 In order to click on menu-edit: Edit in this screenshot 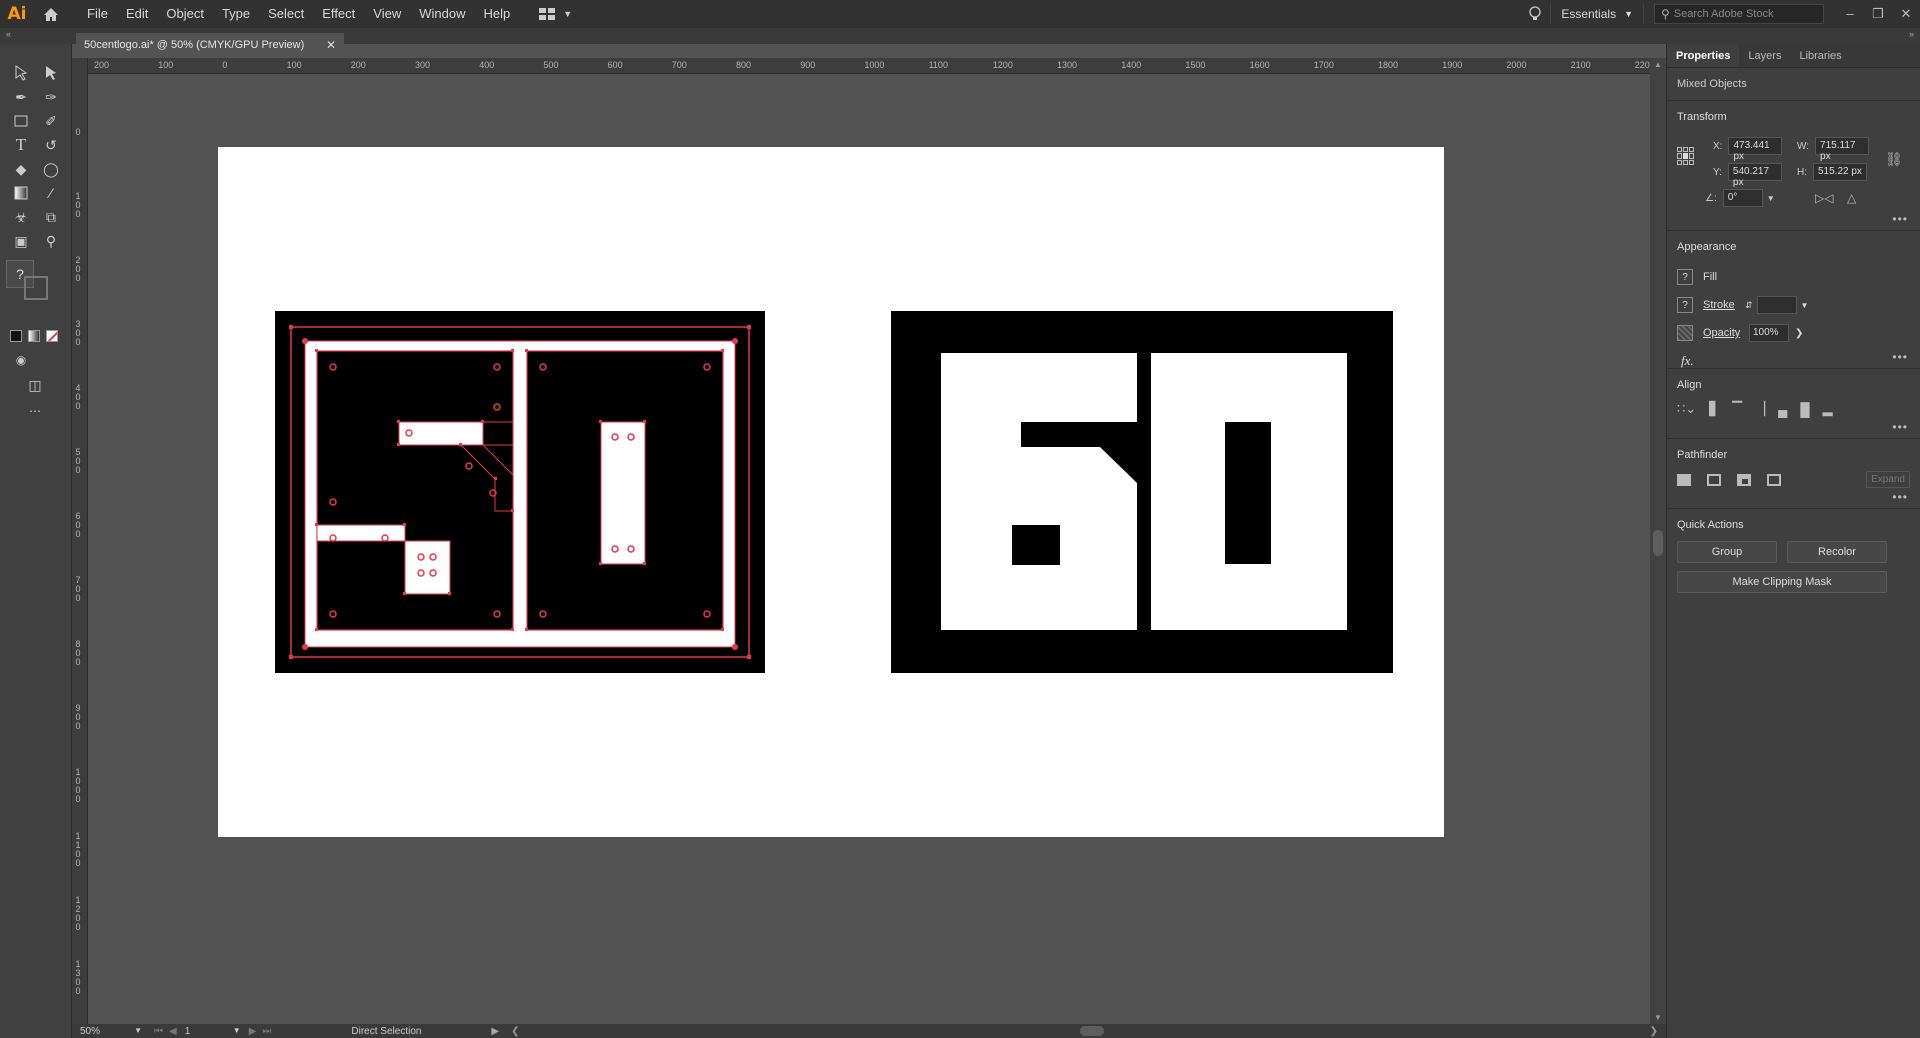, I will do `click(137, 14)`.